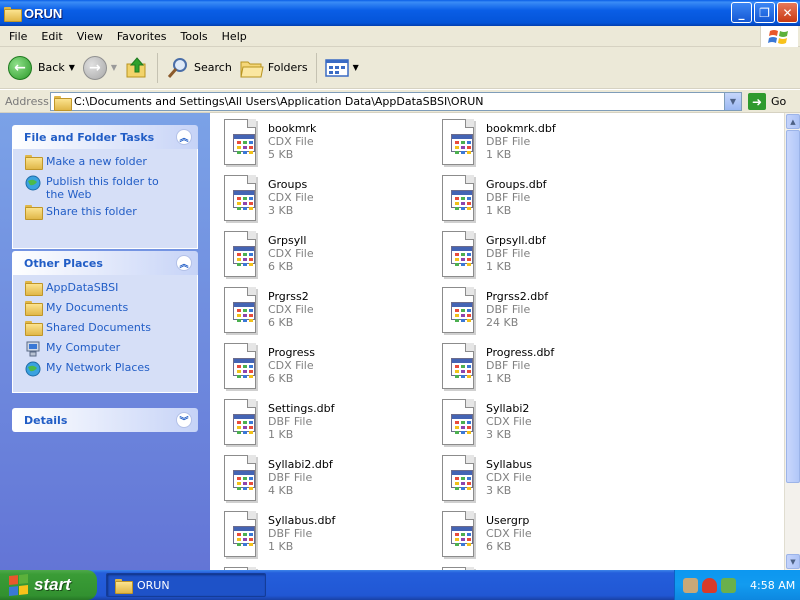 This screenshot has width=800, height=600. I want to click on file-item: Syllabus CDX File 3 KB, so click(530, 478).